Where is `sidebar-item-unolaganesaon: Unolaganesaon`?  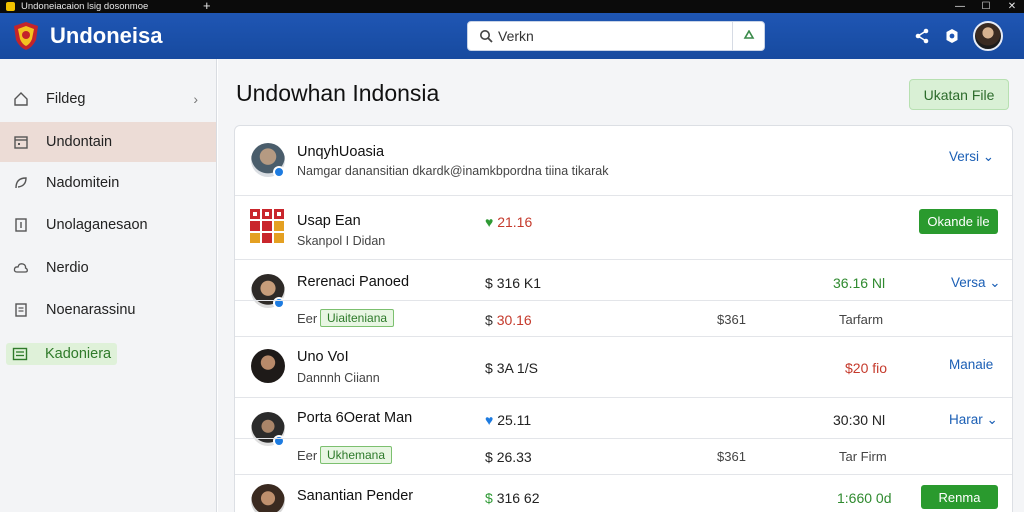 sidebar-item-unolaganesaon: Unolaganesaon is located at coordinates (108, 225).